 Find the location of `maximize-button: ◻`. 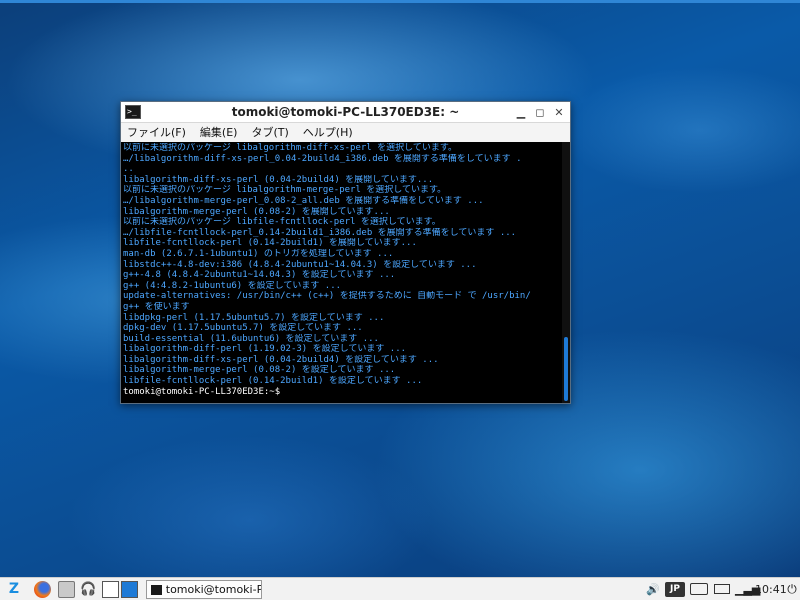

maximize-button: ◻ is located at coordinates (540, 112).